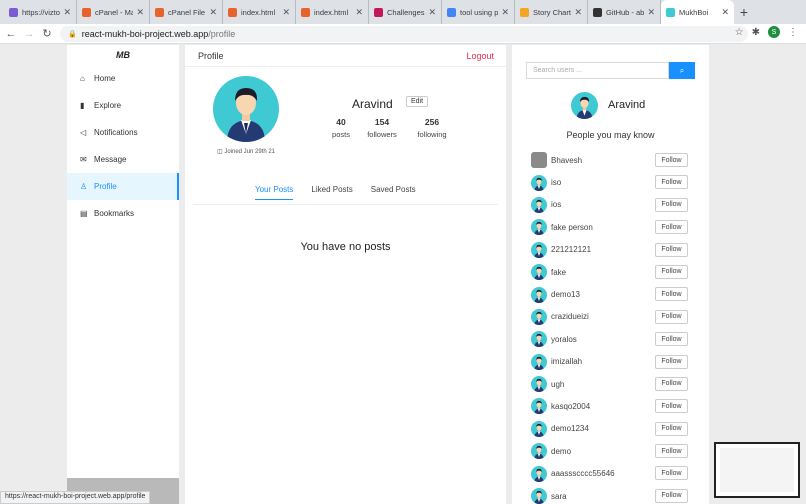  I want to click on tab-title: index.html, so click(331, 12).